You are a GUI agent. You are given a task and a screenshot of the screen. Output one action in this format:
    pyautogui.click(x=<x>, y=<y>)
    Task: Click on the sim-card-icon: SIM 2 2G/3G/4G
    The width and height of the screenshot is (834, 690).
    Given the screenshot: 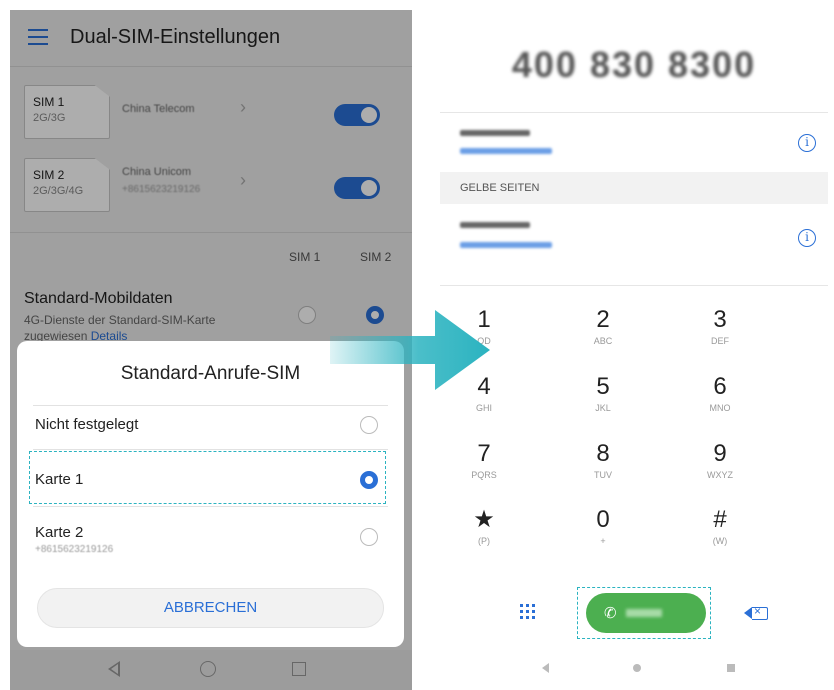 What is the action you would take?
    pyautogui.click(x=67, y=185)
    